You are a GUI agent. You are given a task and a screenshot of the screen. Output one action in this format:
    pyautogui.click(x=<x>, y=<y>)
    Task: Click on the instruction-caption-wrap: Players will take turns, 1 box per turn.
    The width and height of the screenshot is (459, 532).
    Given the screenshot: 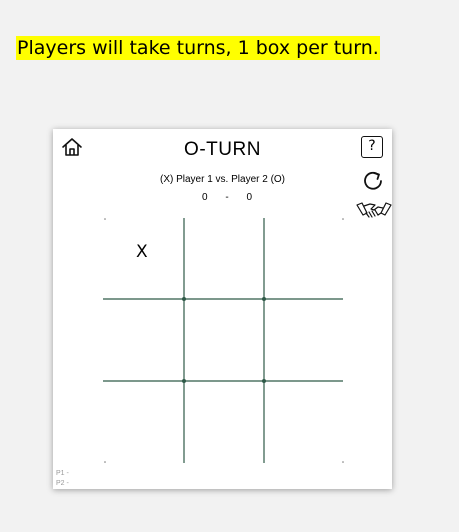 What is the action you would take?
    pyautogui.click(x=198, y=48)
    